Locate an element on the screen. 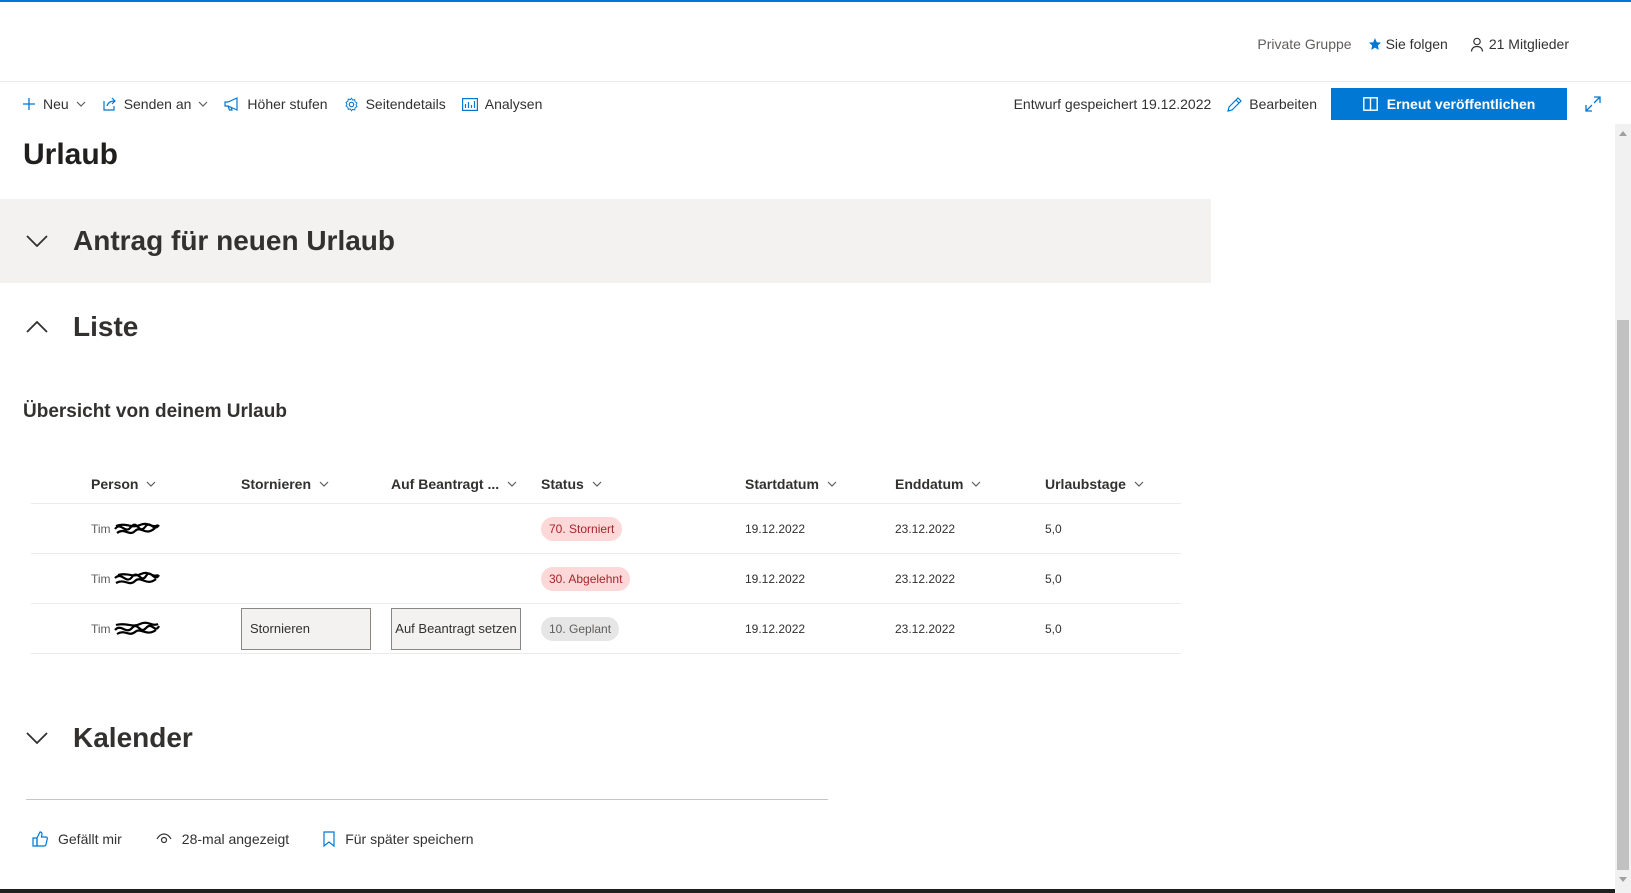 This screenshot has width=1631, height=893. promote-label: Höher stufen is located at coordinates (287, 104).